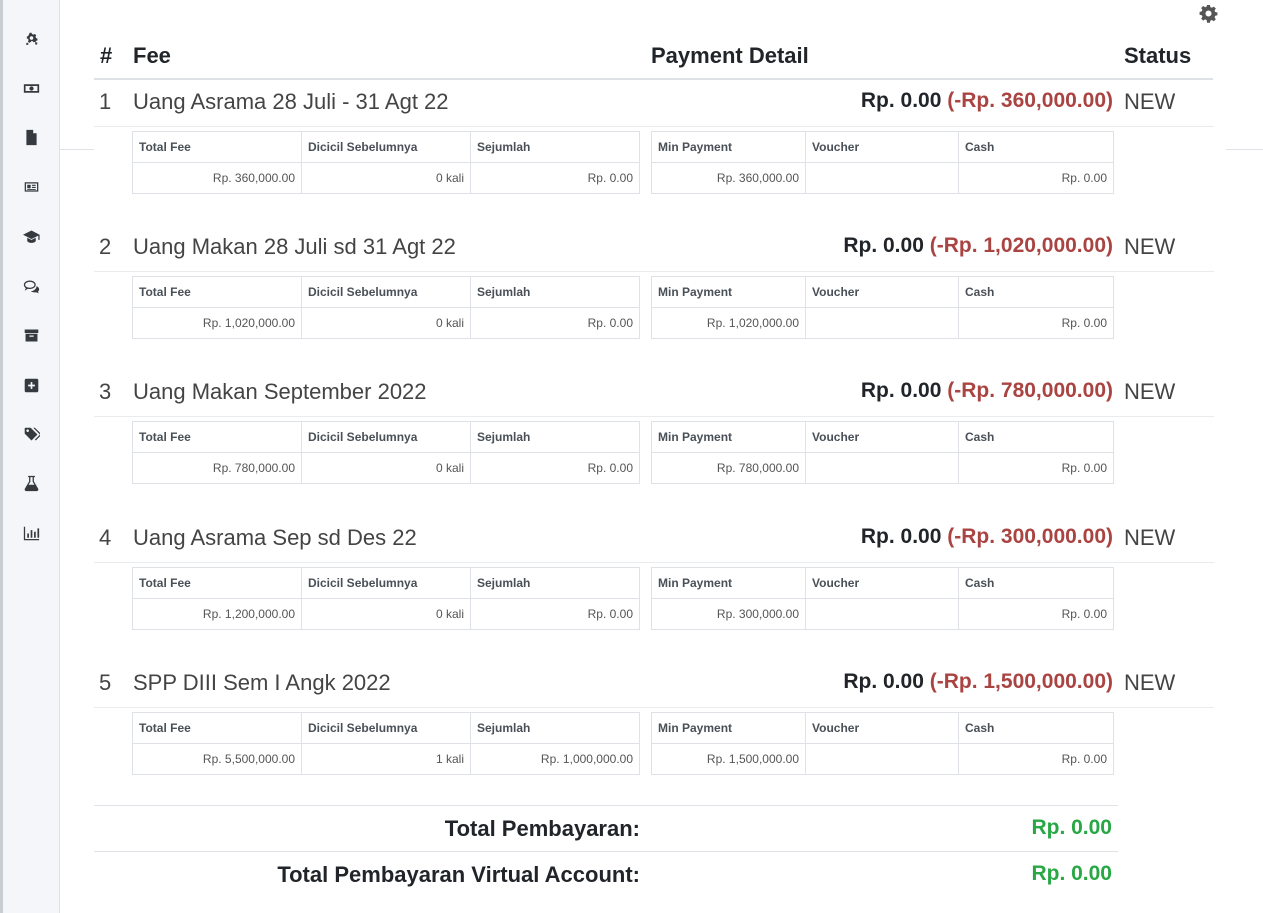 The width and height of the screenshot is (1263, 913). I want to click on sidebar-item-messages, so click(31, 286).